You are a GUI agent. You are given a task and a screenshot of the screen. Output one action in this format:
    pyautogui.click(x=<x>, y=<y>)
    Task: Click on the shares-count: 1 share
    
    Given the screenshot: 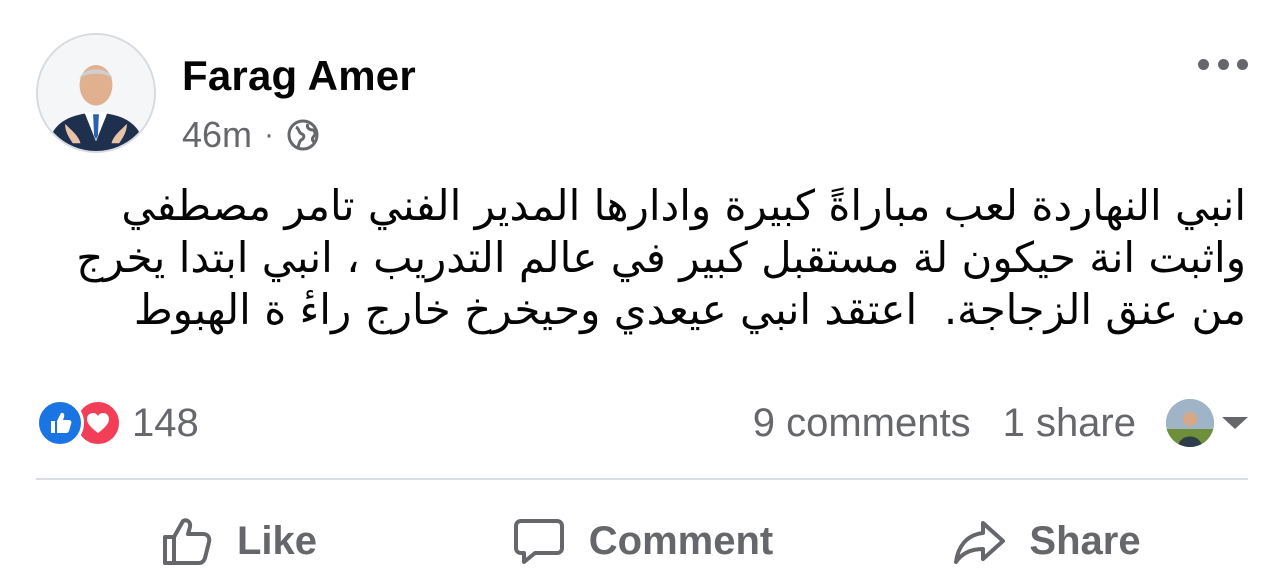 What is the action you would take?
    pyautogui.click(x=1069, y=423)
    